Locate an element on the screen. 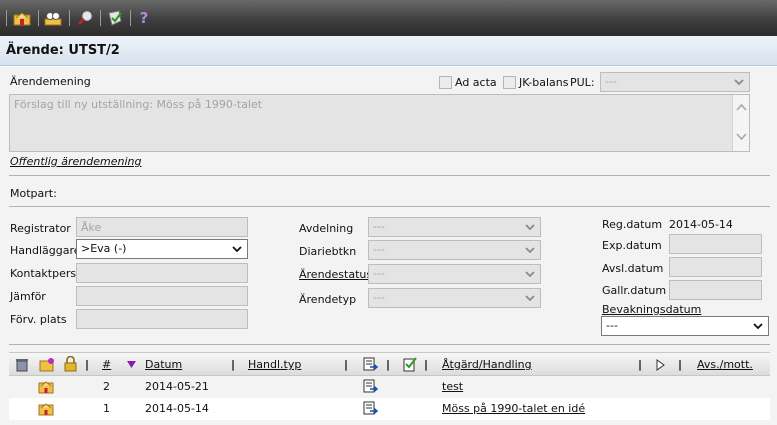  kontaktpers-label: Kontaktpers. is located at coordinates (45, 273).